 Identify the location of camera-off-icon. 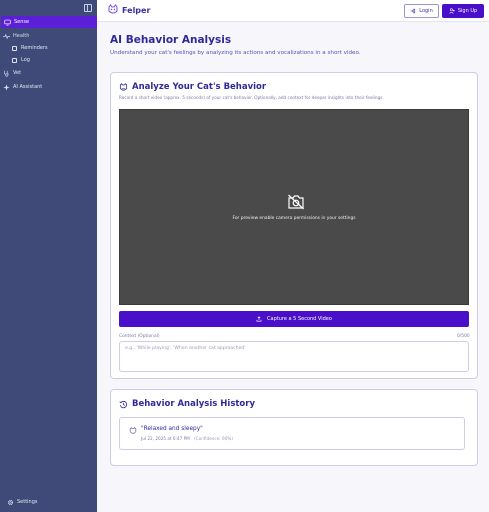
(296, 202).